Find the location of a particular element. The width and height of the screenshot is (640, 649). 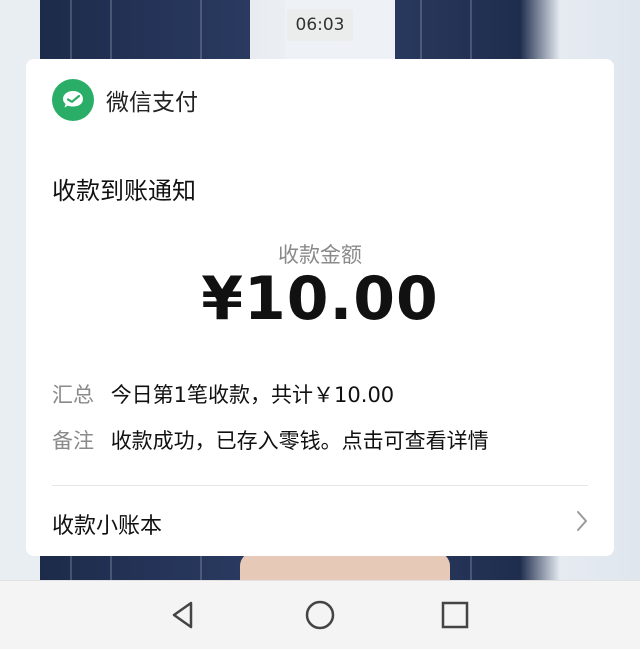

note-row: 备注 收款成功，已存入零钱。点击可查看详情 is located at coordinates (270, 440).